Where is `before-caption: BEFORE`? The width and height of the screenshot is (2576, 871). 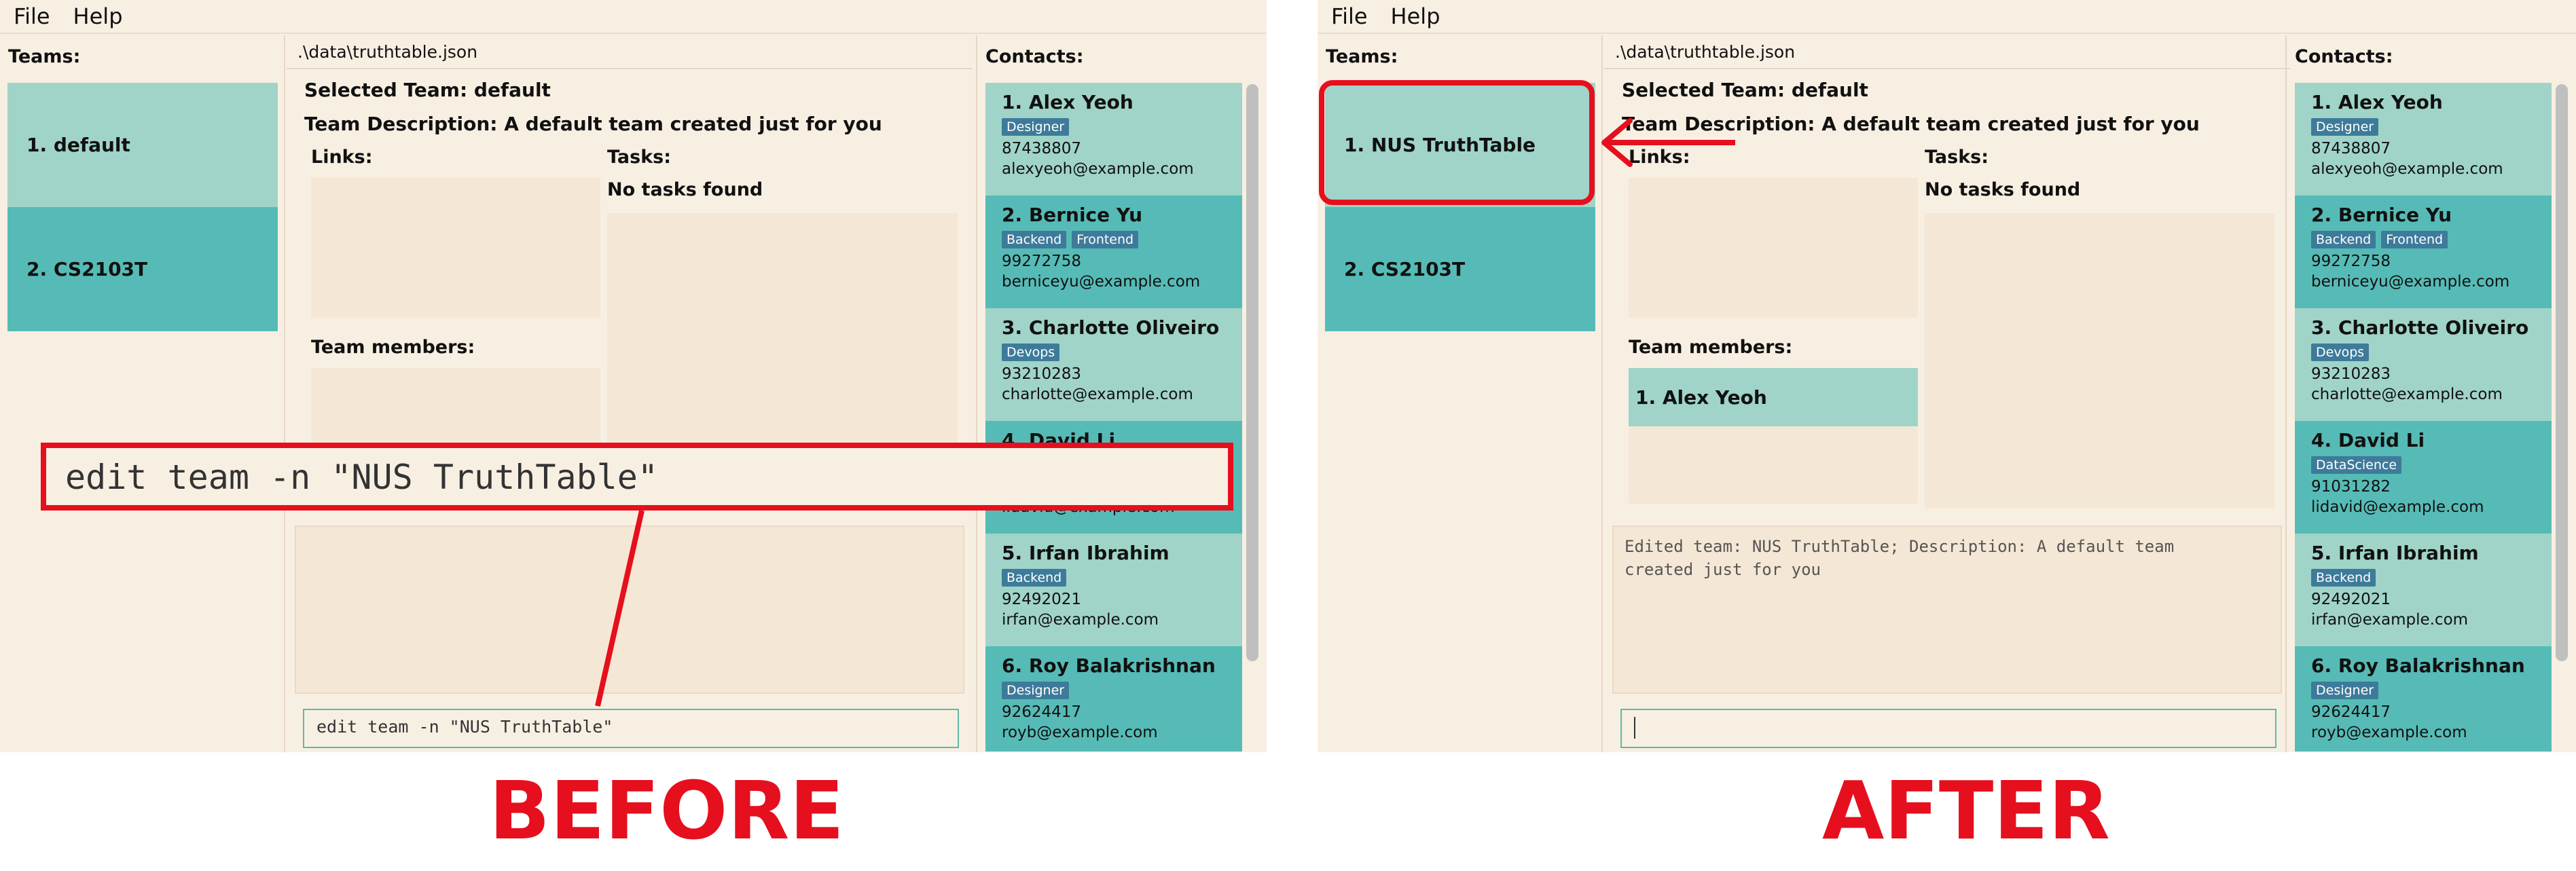
before-caption: BEFORE is located at coordinates (666, 810).